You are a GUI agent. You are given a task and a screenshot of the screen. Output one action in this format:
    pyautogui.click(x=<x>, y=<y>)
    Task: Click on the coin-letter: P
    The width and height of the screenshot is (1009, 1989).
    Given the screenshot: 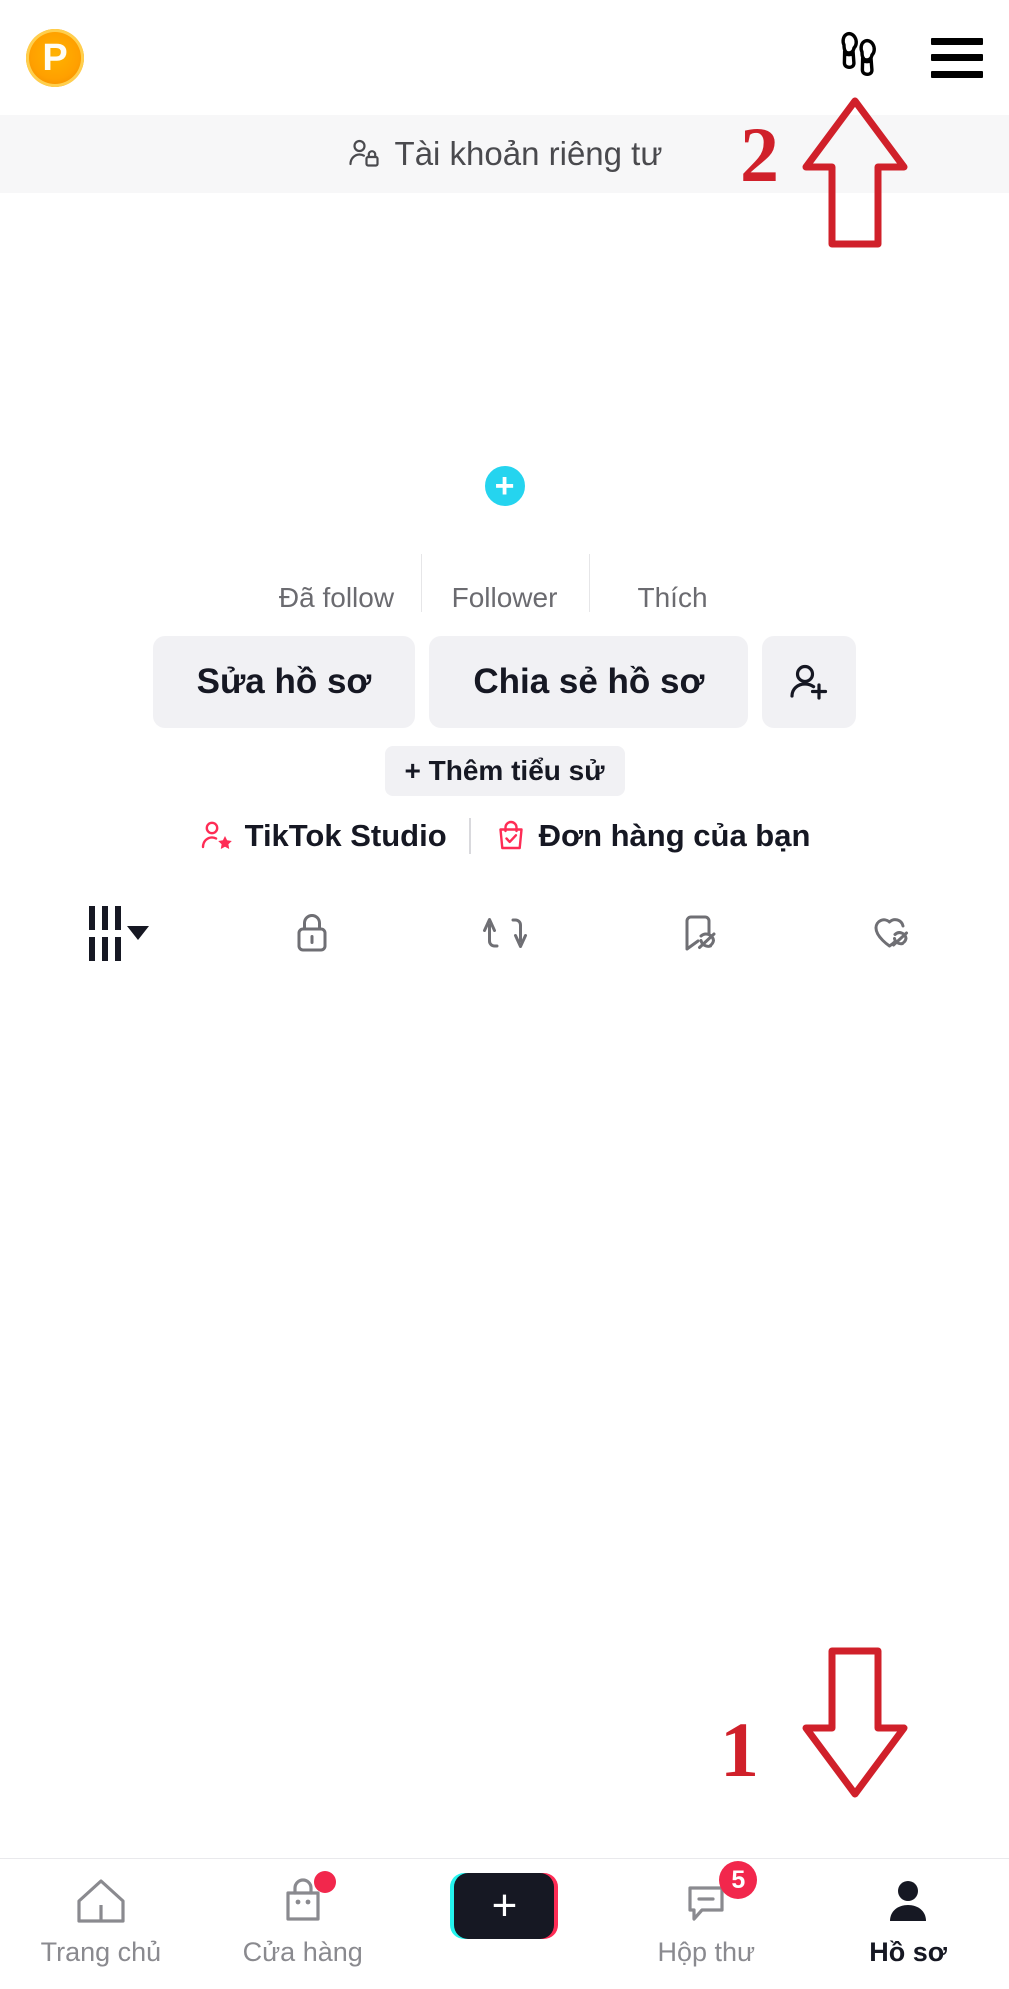 What is the action you would take?
    pyautogui.click(x=55, y=57)
    